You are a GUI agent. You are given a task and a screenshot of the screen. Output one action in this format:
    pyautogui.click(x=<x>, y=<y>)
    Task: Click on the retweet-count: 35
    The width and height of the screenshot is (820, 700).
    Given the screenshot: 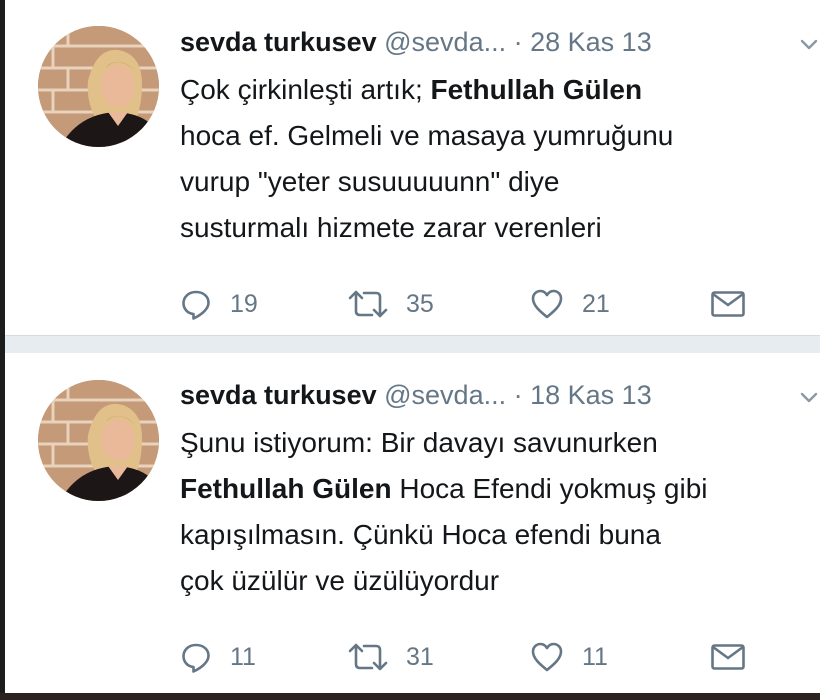 What is the action you would take?
    pyautogui.click(x=420, y=303)
    